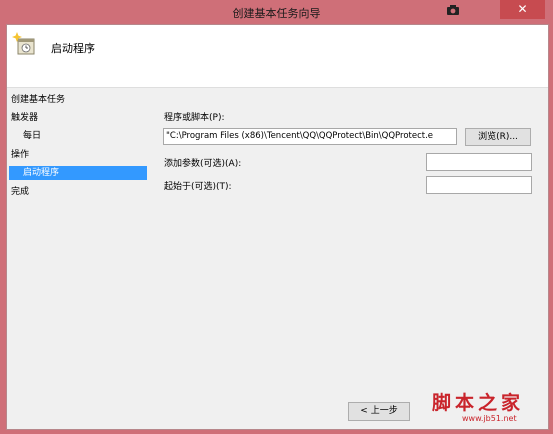 This screenshot has width=553, height=434. I want to click on page-title: 启动程序, so click(73, 48).